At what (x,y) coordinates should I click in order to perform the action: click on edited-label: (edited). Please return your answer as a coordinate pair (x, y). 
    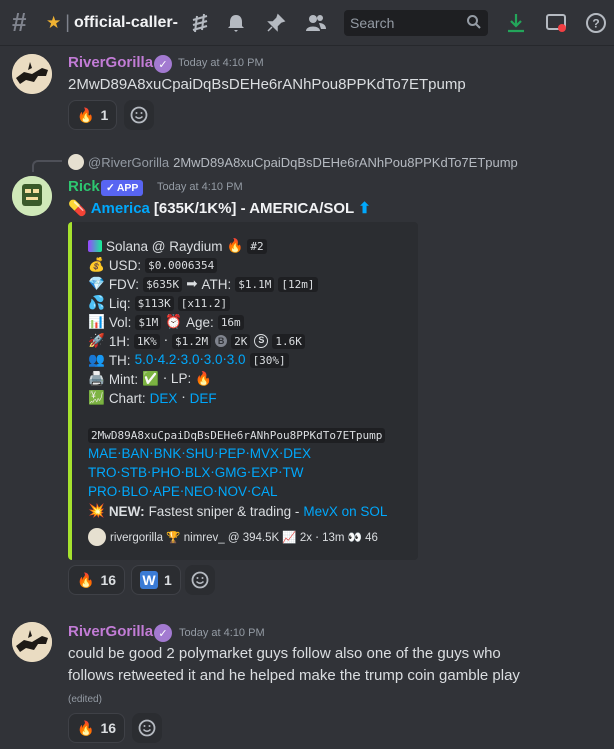
    Looking at the image, I should click on (85, 699).